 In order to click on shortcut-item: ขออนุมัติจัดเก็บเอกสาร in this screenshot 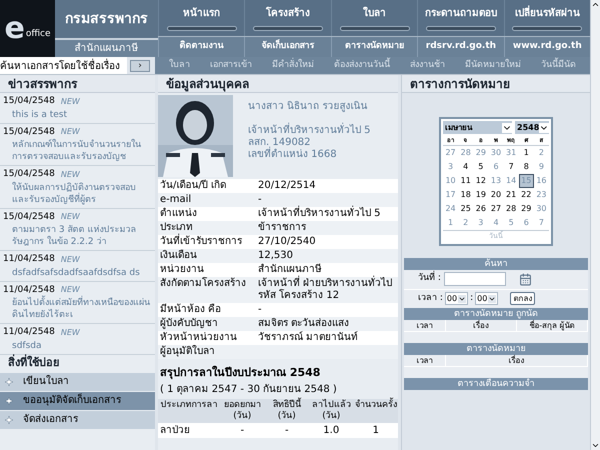, I will do `click(77, 401)`.